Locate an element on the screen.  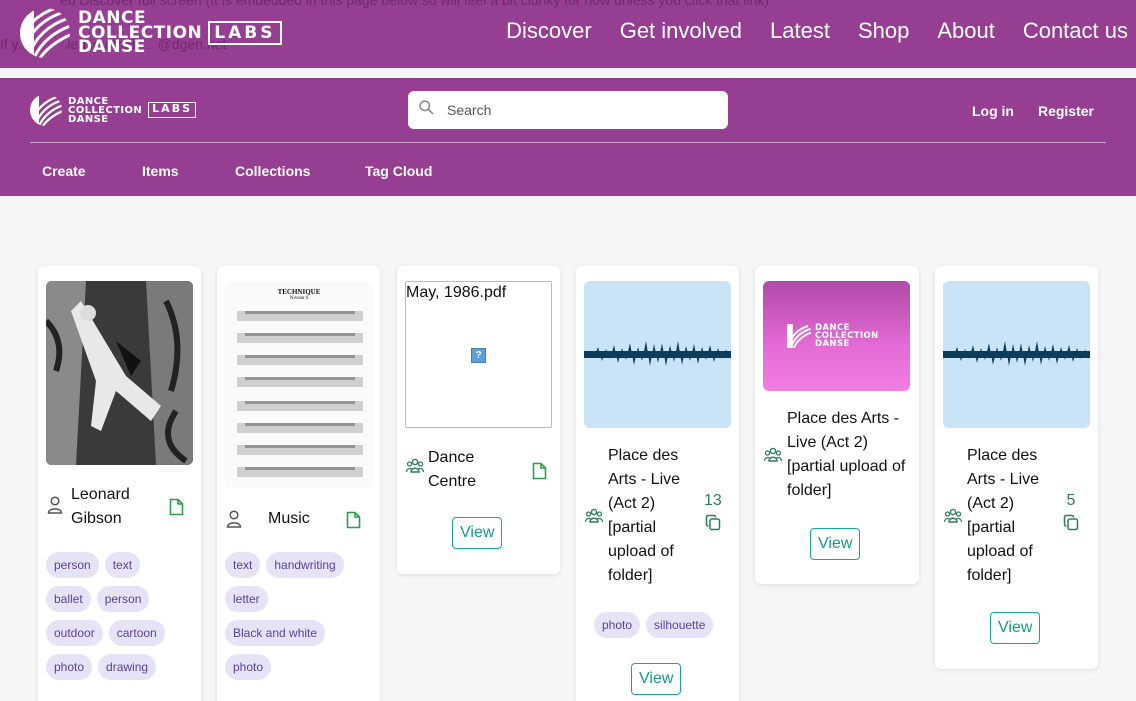
tag: silhouette is located at coordinates (680, 625).